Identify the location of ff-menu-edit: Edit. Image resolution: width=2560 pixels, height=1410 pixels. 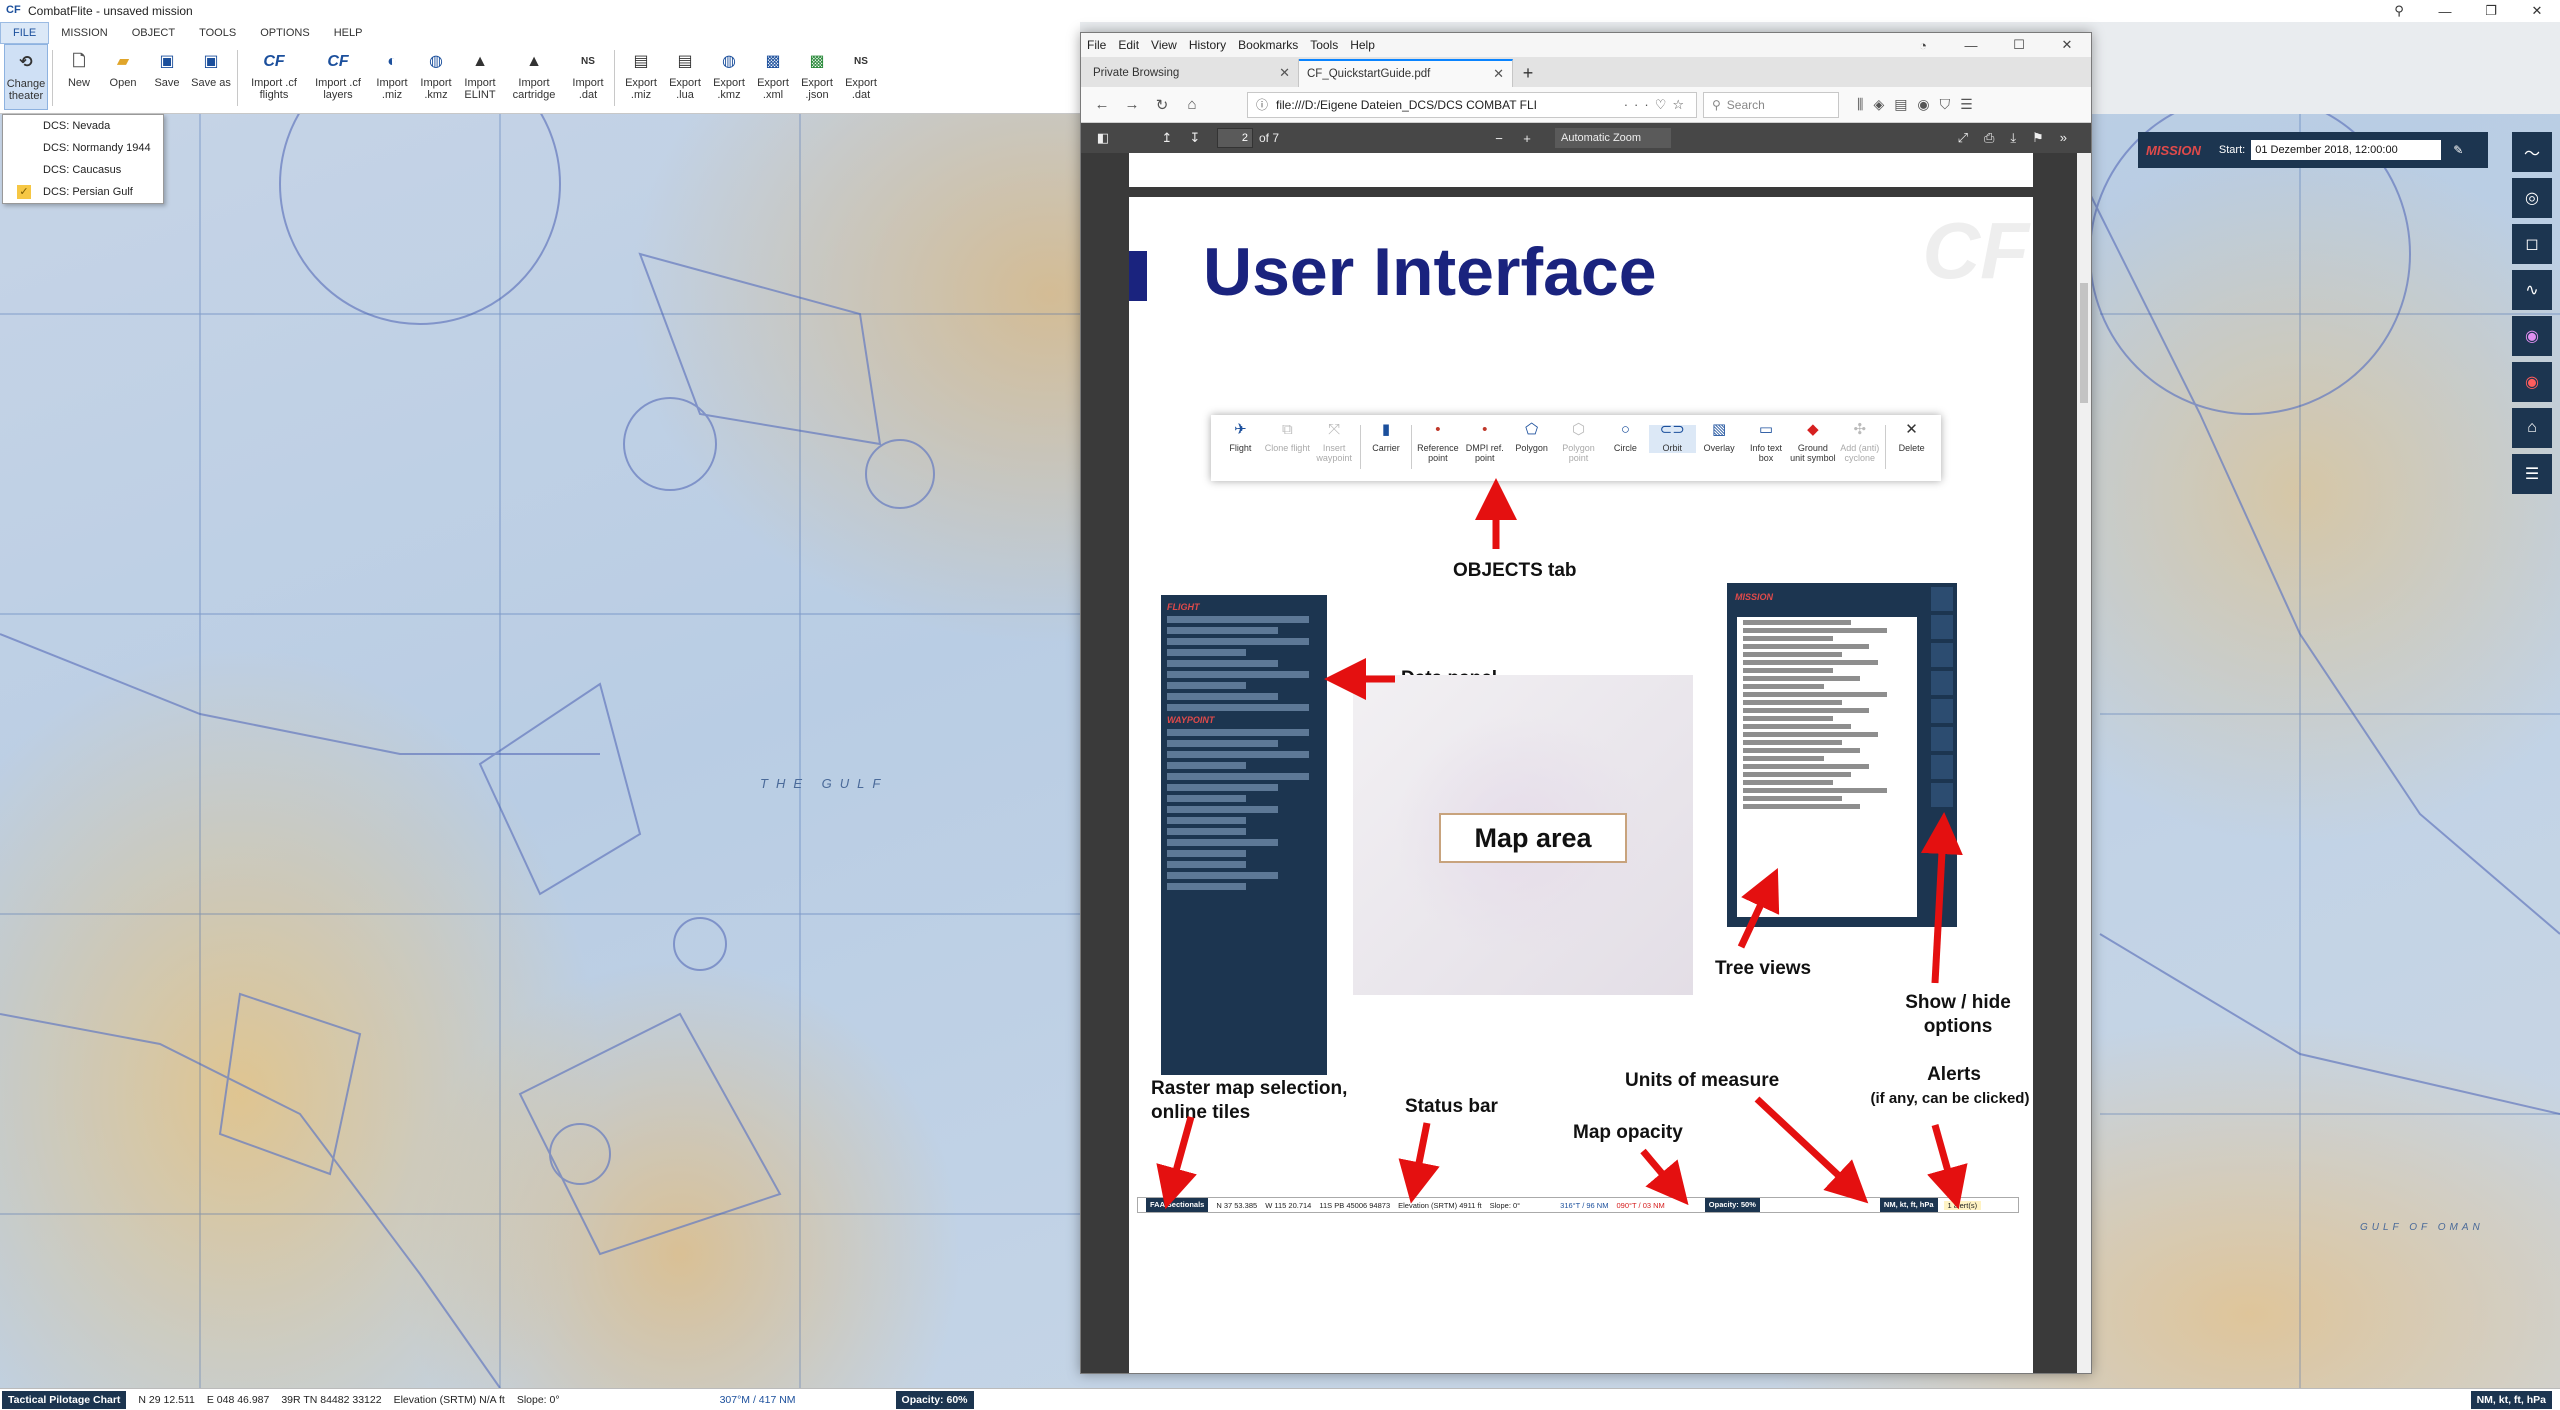
(1128, 45).